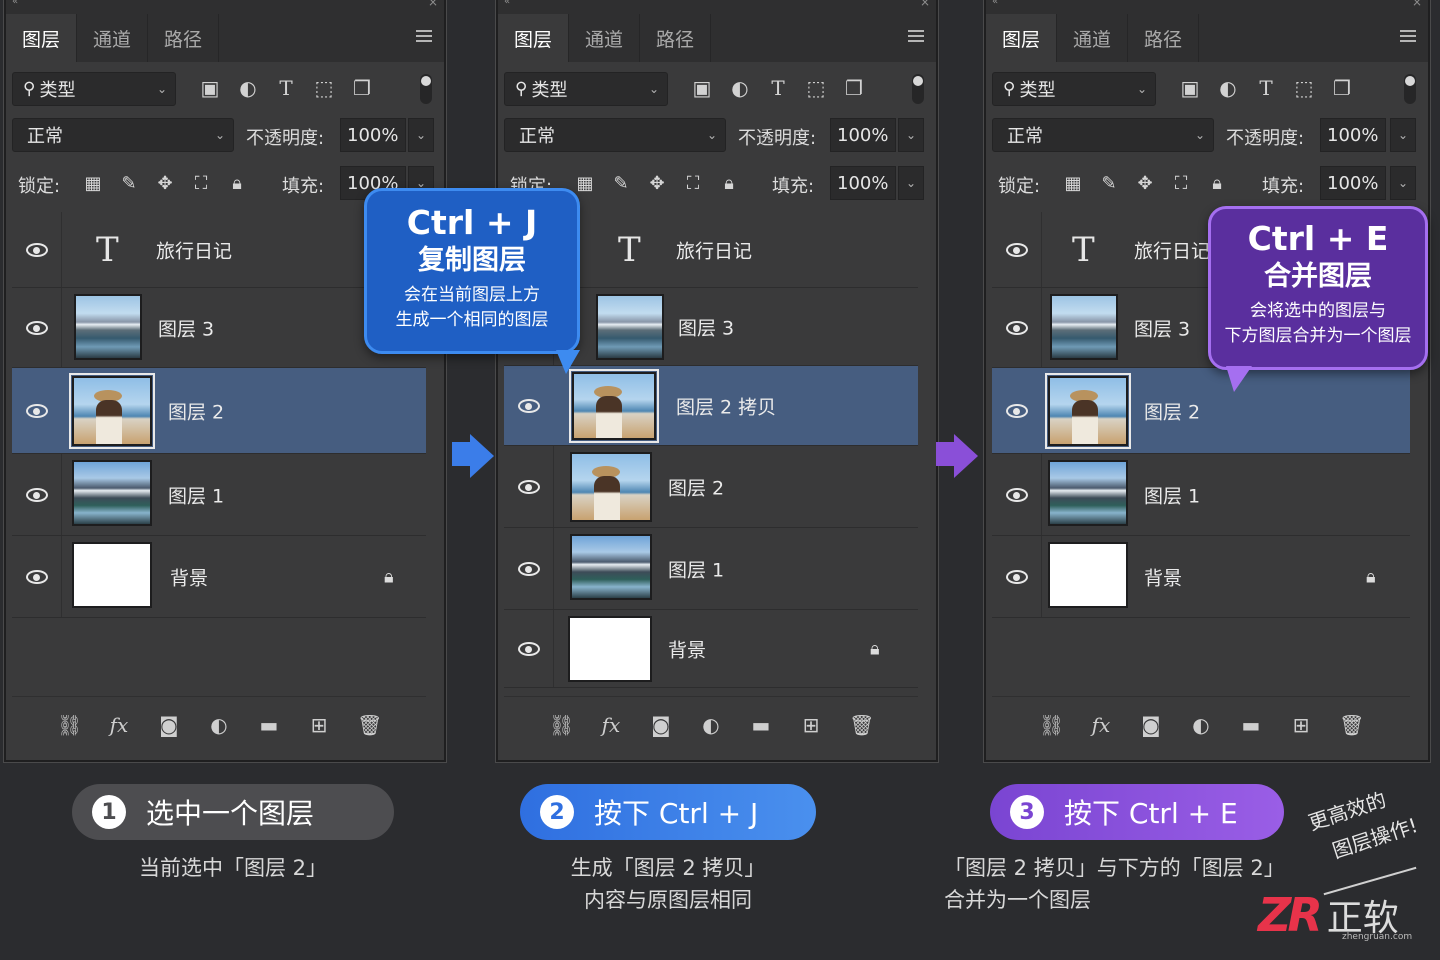 The width and height of the screenshot is (1440, 960). Describe the element at coordinates (711, 406) in the screenshot. I see `layer-row-selected: 图层 2 拷贝` at that location.